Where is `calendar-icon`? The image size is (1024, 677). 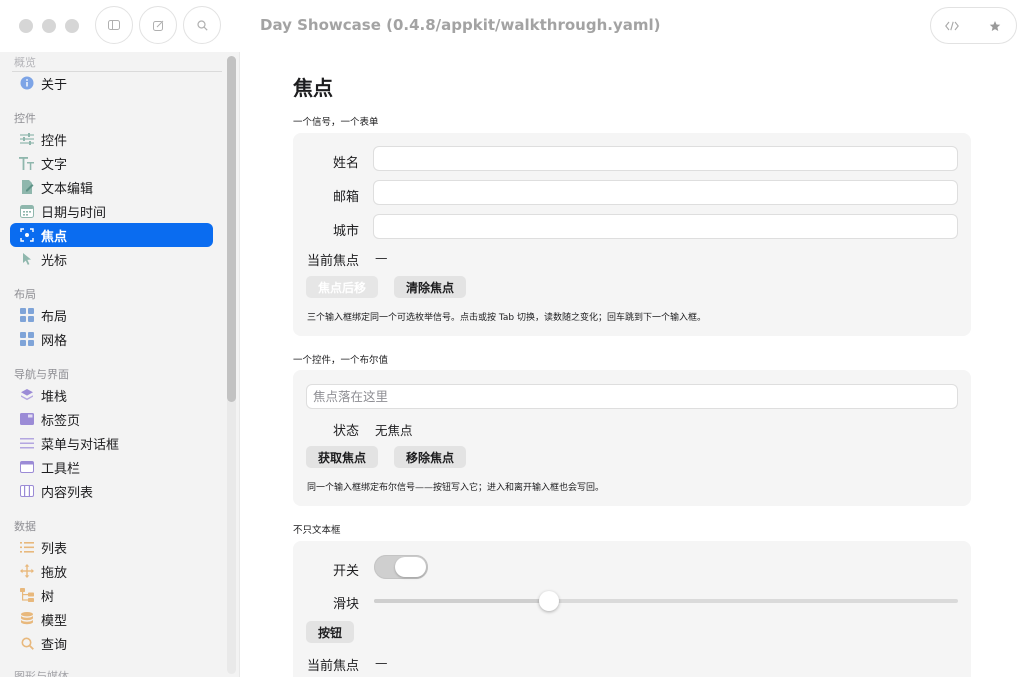 calendar-icon is located at coordinates (27, 211).